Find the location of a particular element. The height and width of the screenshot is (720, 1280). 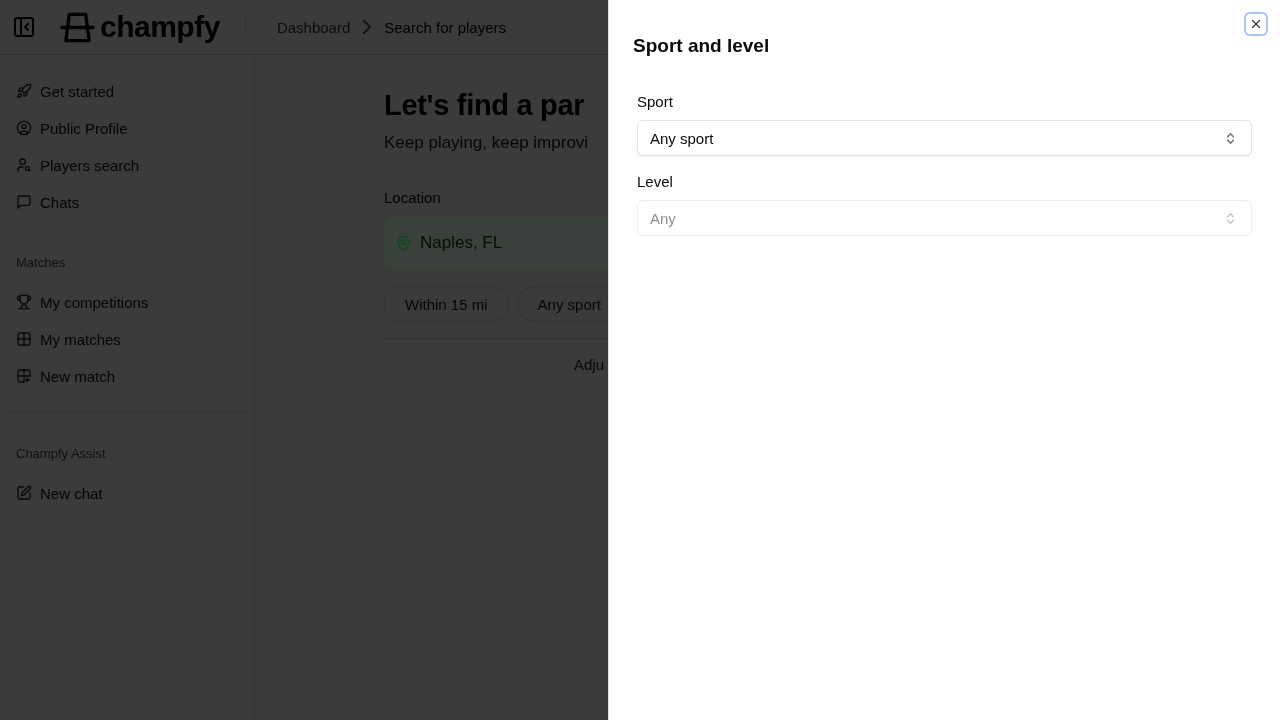

close-icon is located at coordinates (1256, 24).